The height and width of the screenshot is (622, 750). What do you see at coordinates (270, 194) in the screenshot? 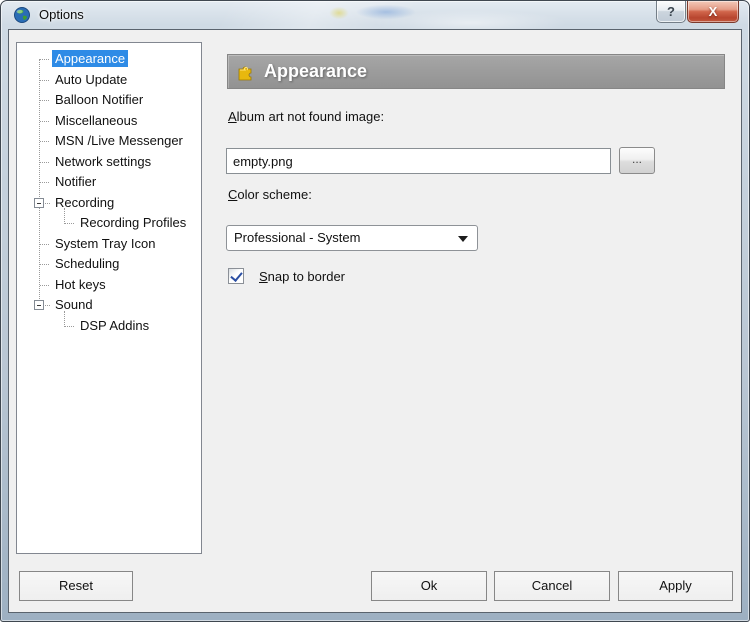
I see `color-scheme-label: Color scheme:` at bounding box center [270, 194].